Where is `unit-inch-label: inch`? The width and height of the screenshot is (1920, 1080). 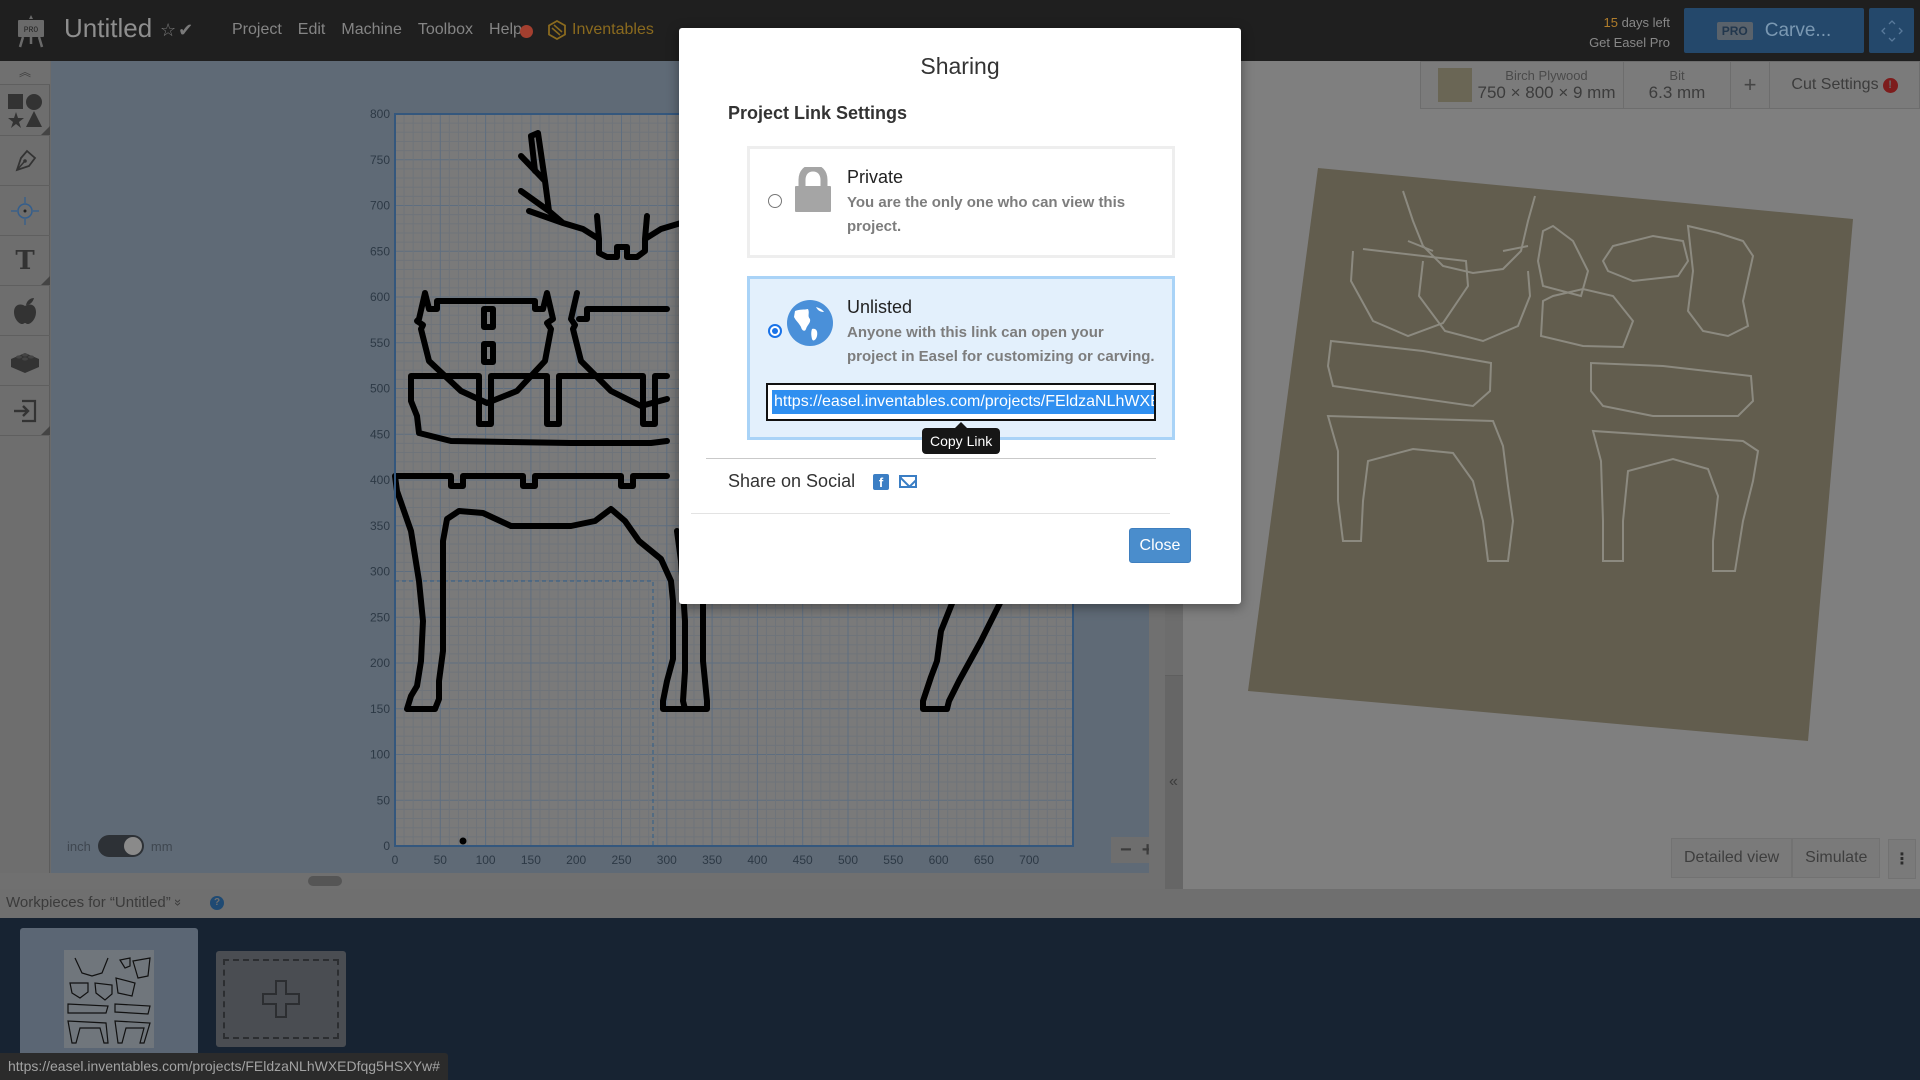
unit-inch-label: inch is located at coordinates (79, 846).